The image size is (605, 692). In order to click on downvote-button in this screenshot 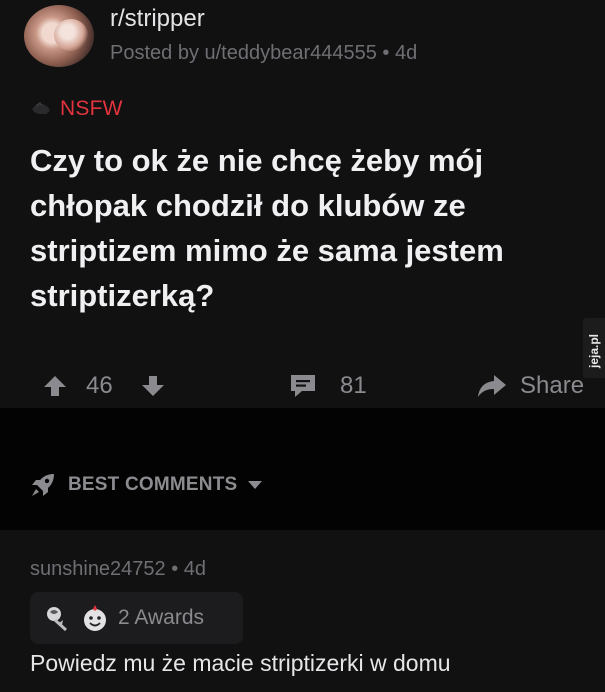, I will do `click(153, 386)`.